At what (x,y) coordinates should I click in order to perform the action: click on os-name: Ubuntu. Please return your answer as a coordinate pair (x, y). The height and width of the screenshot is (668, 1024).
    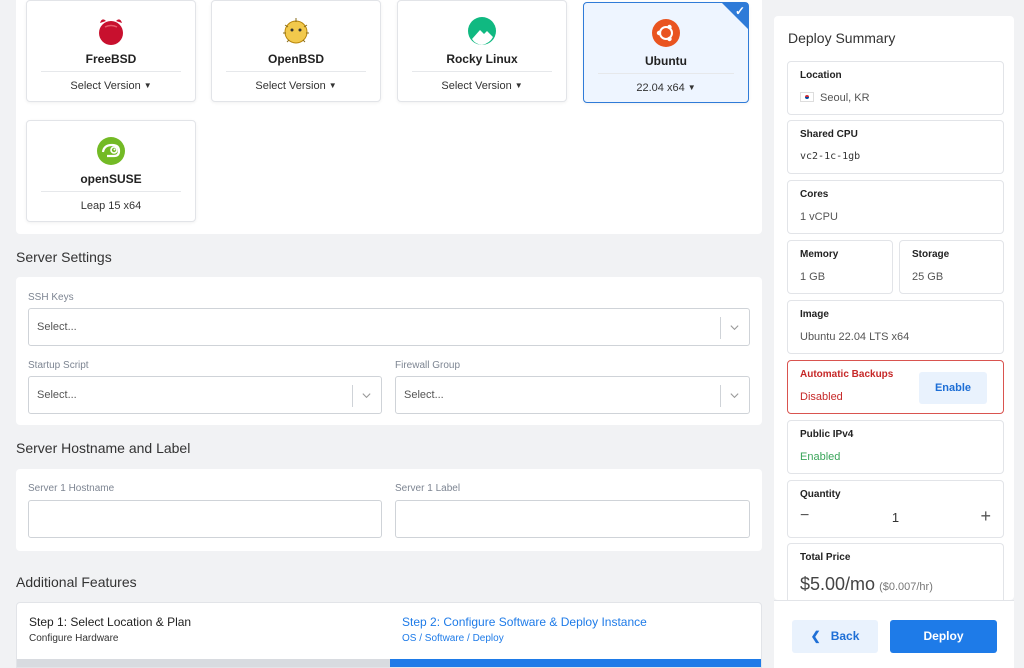
    Looking at the image, I should click on (666, 61).